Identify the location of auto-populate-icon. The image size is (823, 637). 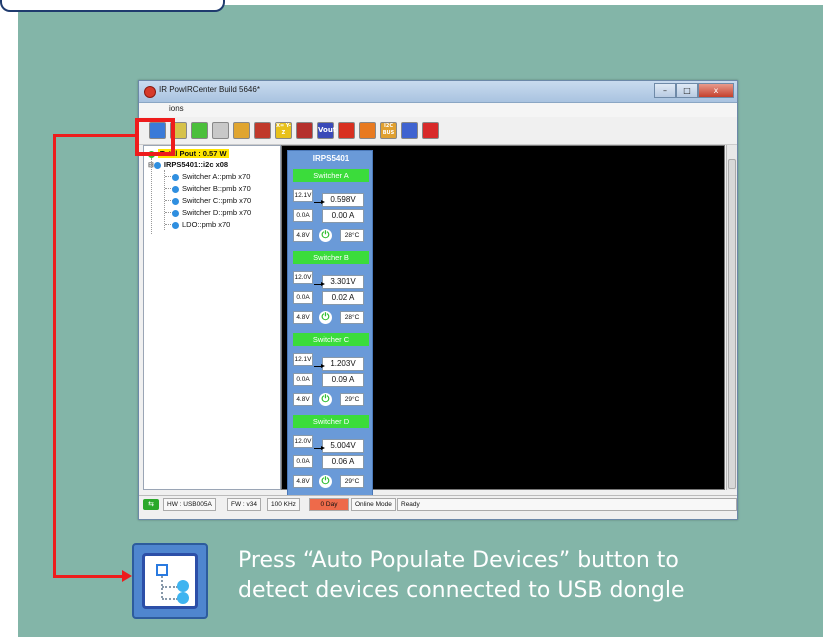
(170, 581).